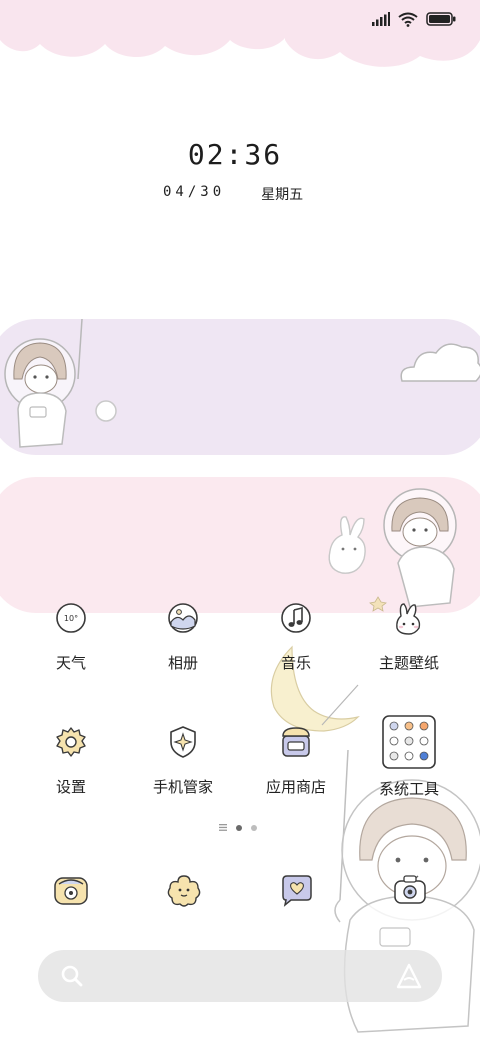 This screenshot has height=1040, width=480. I want to click on app-label-store: 应用商店, so click(295, 787).